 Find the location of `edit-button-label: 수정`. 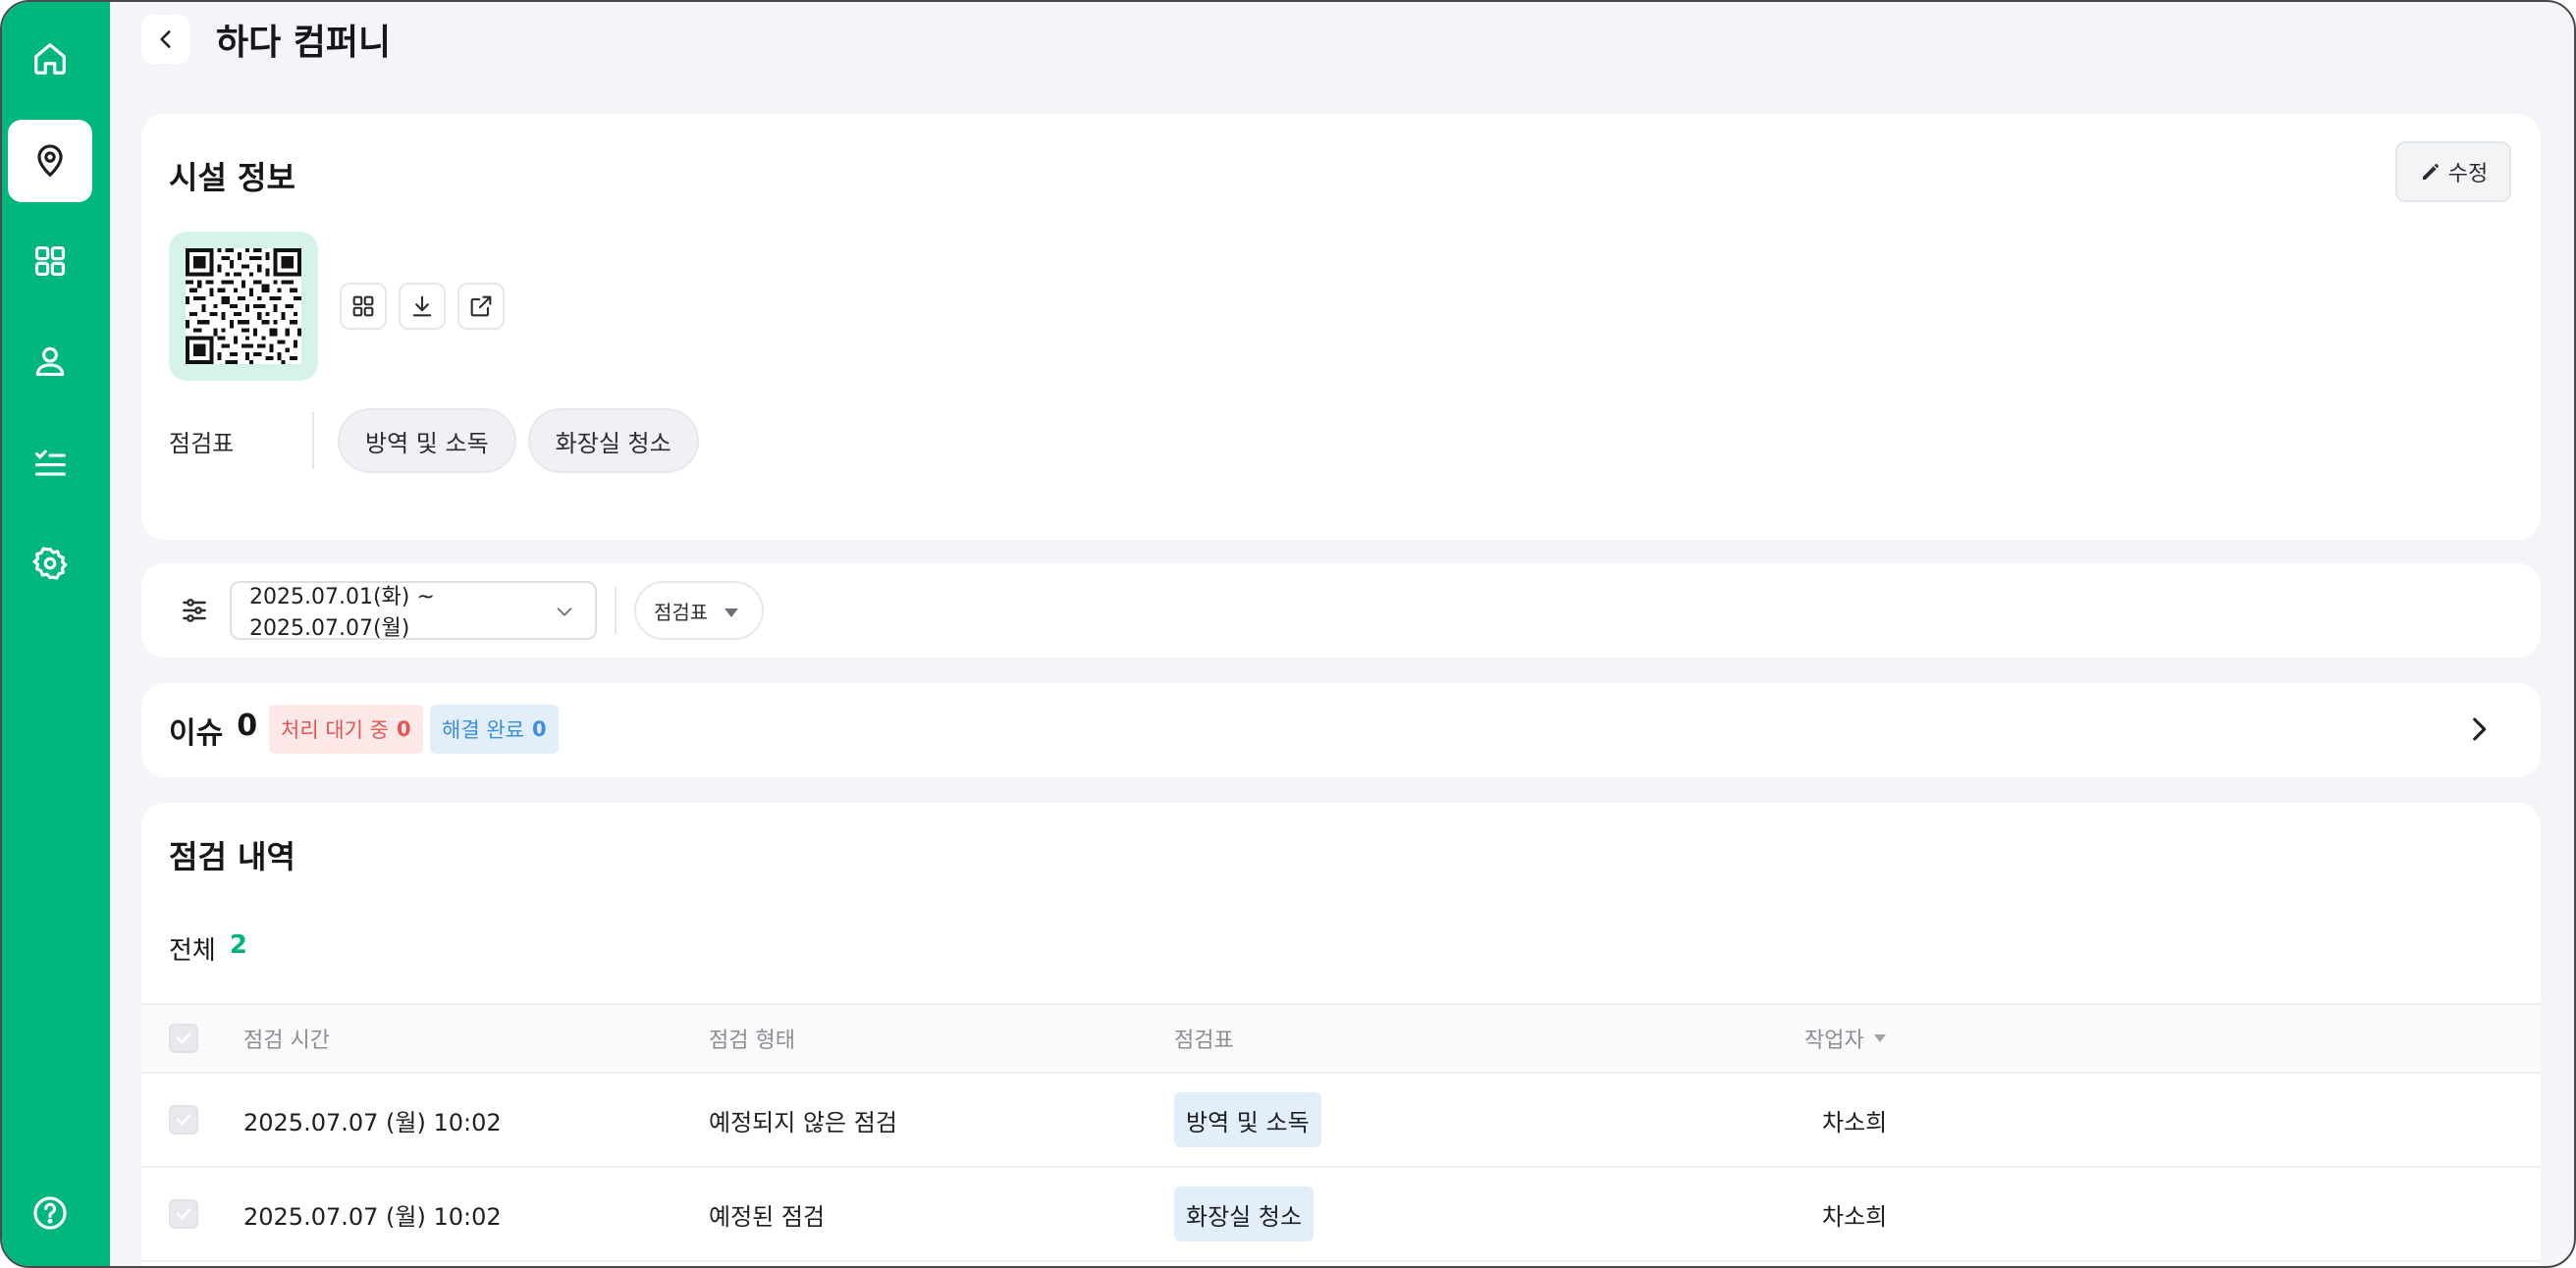

edit-button-label: 수정 is located at coordinates (2468, 174).